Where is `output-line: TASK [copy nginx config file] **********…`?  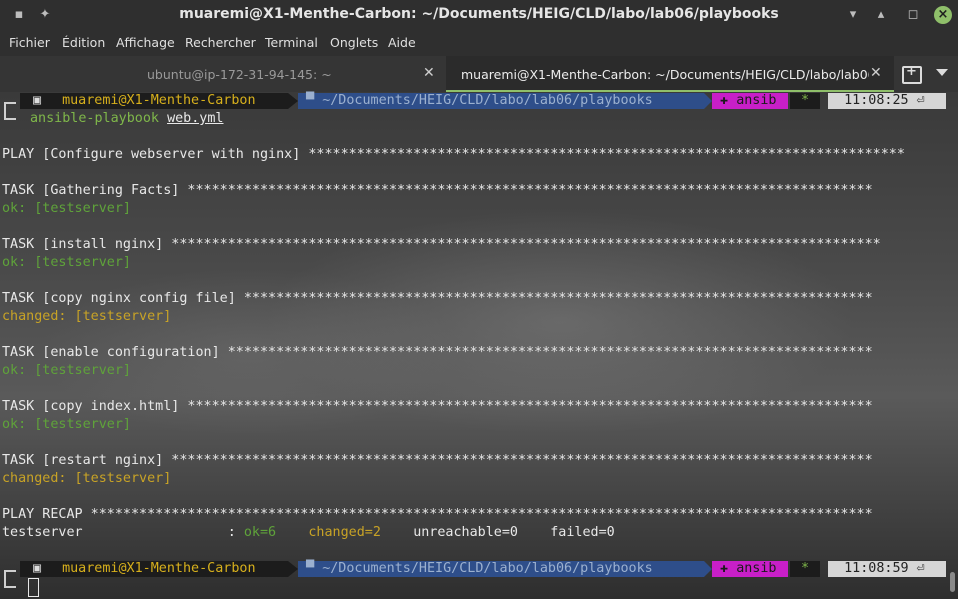 output-line: TASK [copy nginx config file] **********… is located at coordinates (437, 298).